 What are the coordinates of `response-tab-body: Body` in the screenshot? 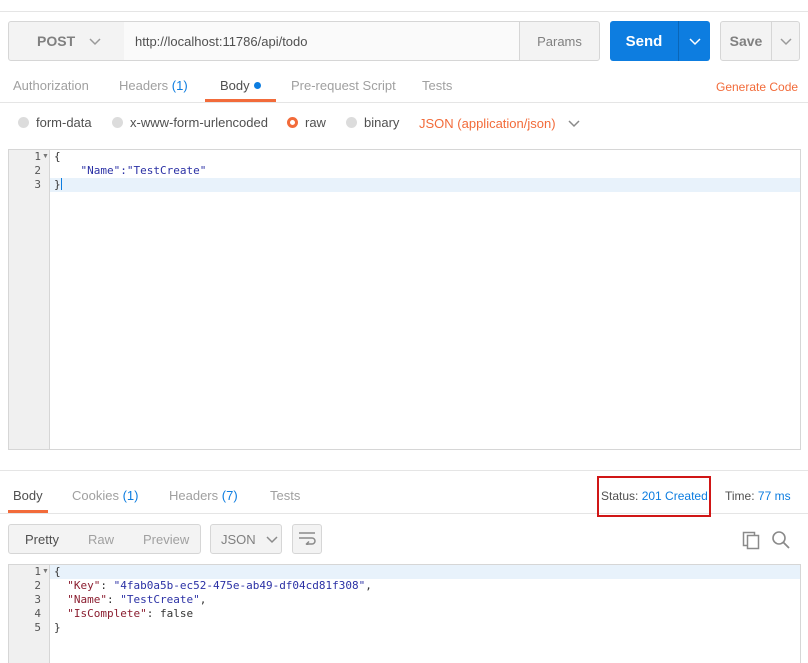 It's located at (28, 495).